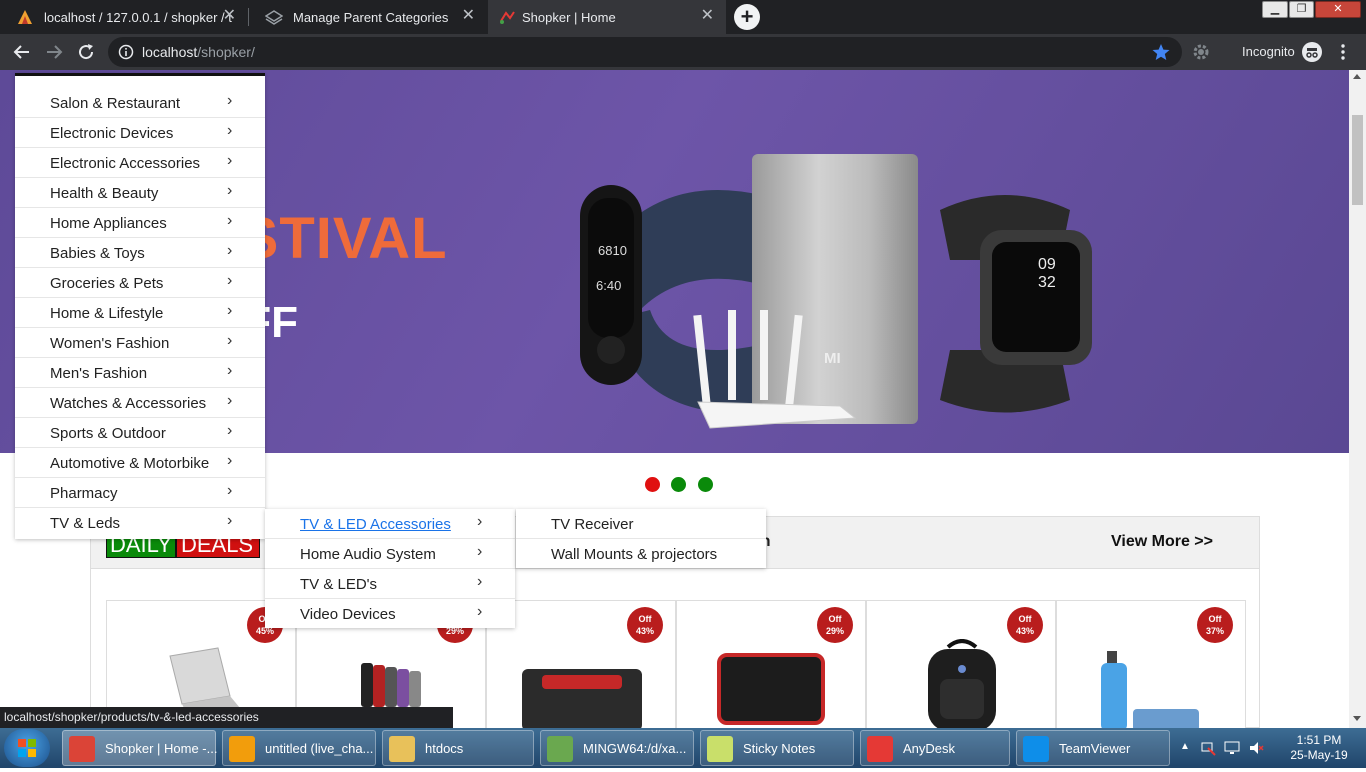 Image resolution: width=1366 pixels, height=772 pixels. Describe the element at coordinates (97, 253) in the screenshot. I see `category-label: Babies & Toys` at that location.